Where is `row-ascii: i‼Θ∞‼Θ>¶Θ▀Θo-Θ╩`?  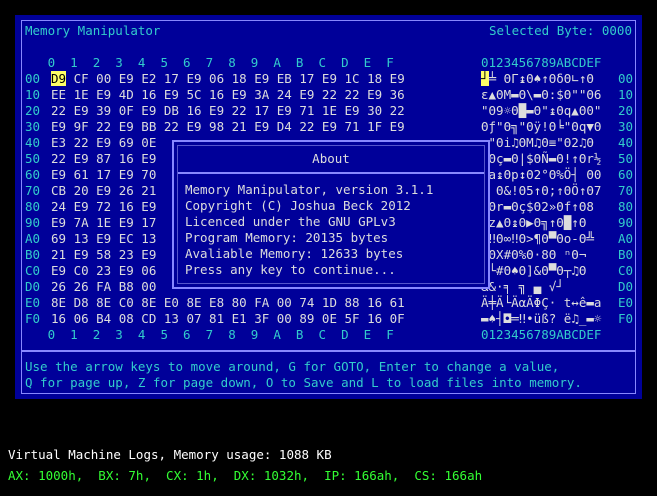
row-ascii: i‼Θ∞‼Θ>¶Θ▀Θo-Θ╩ is located at coordinates (537, 239).